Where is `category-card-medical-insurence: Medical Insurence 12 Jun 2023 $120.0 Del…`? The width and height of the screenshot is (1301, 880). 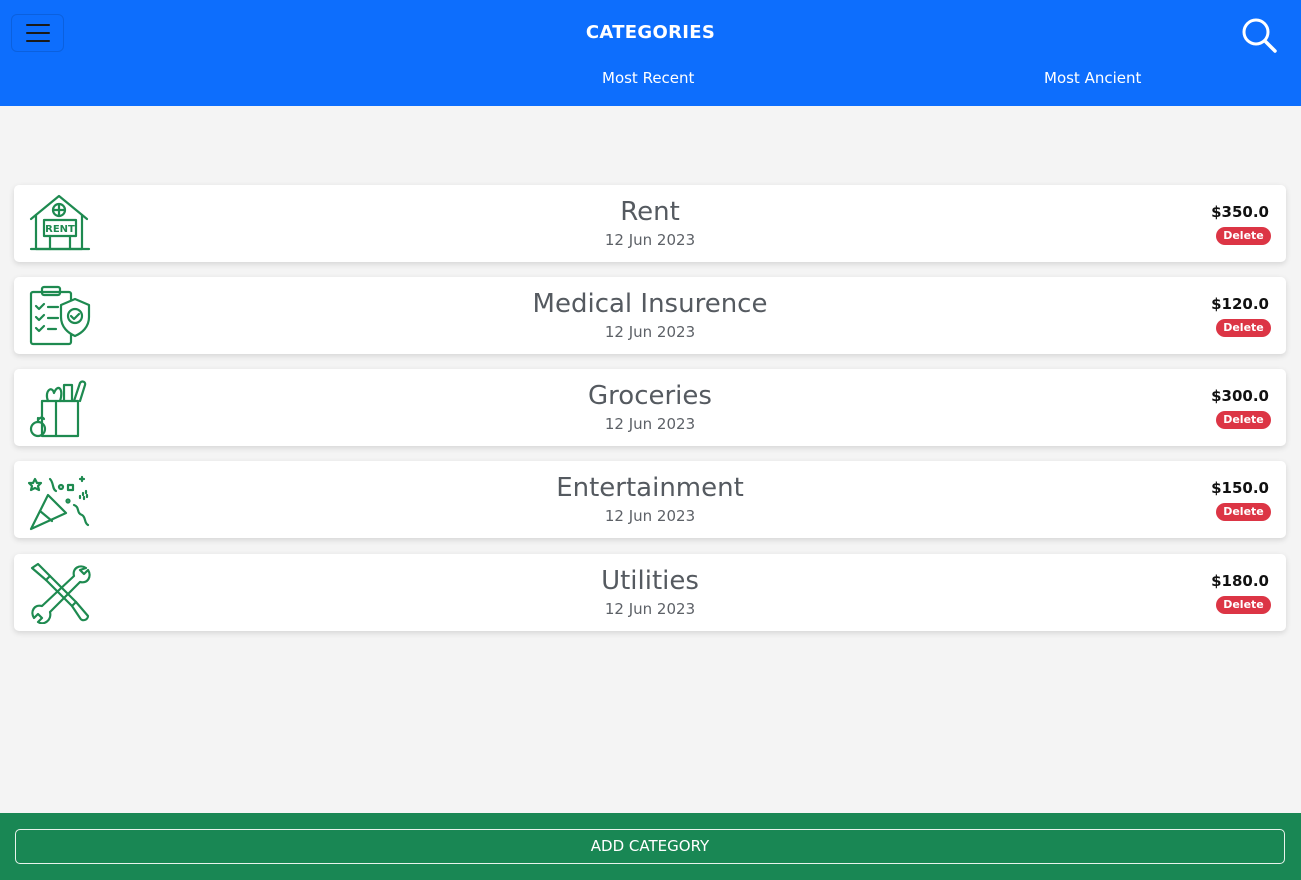 category-card-medical-insurence: Medical Insurence 12 Jun 2023 $120.0 Del… is located at coordinates (650, 315).